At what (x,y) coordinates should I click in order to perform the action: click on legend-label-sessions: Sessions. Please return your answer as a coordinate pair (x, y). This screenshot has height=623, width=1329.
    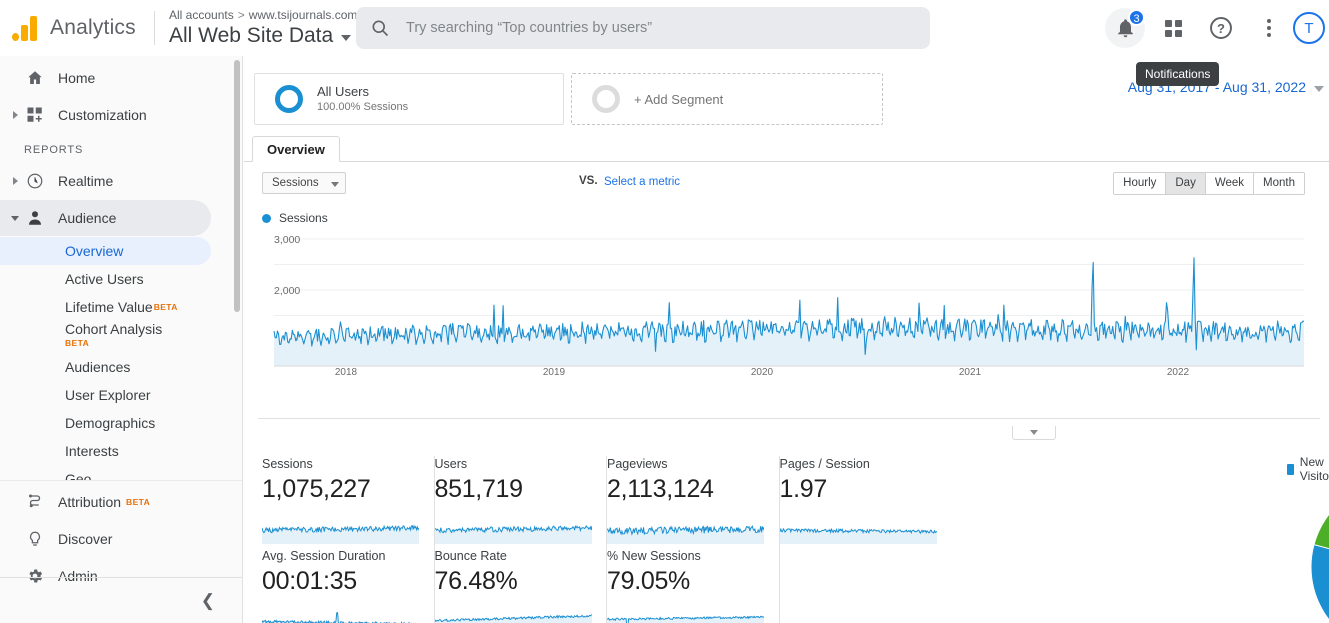
    Looking at the image, I should click on (303, 218).